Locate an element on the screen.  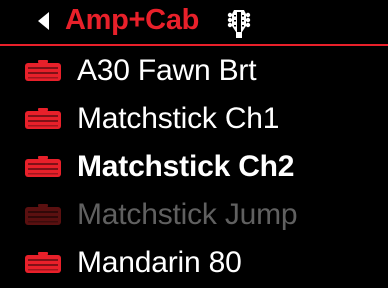
list-item-label: Matchstick Ch1 is located at coordinates (178, 118).